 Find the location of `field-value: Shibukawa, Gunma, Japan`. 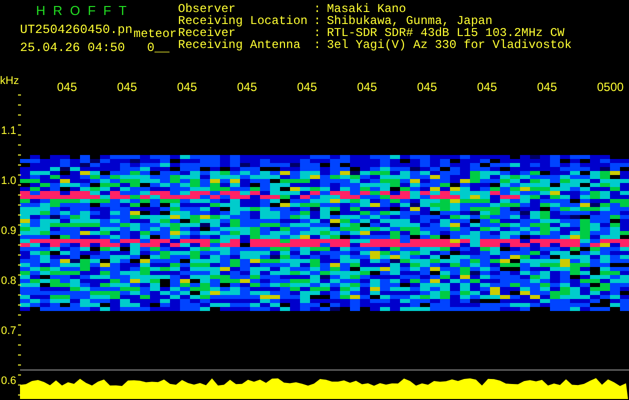

field-value: Shibukawa, Gunma, Japan is located at coordinates (410, 21).